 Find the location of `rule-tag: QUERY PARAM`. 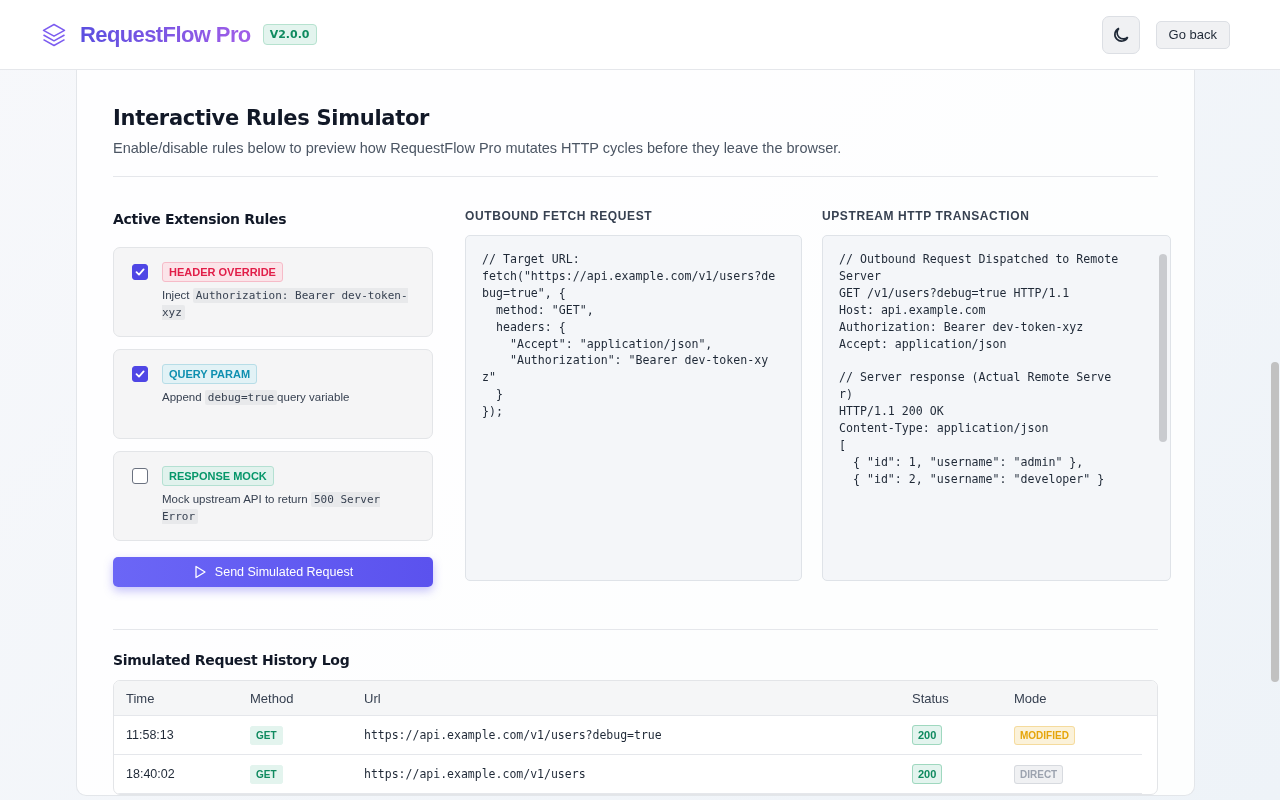

rule-tag: QUERY PARAM is located at coordinates (210, 374).